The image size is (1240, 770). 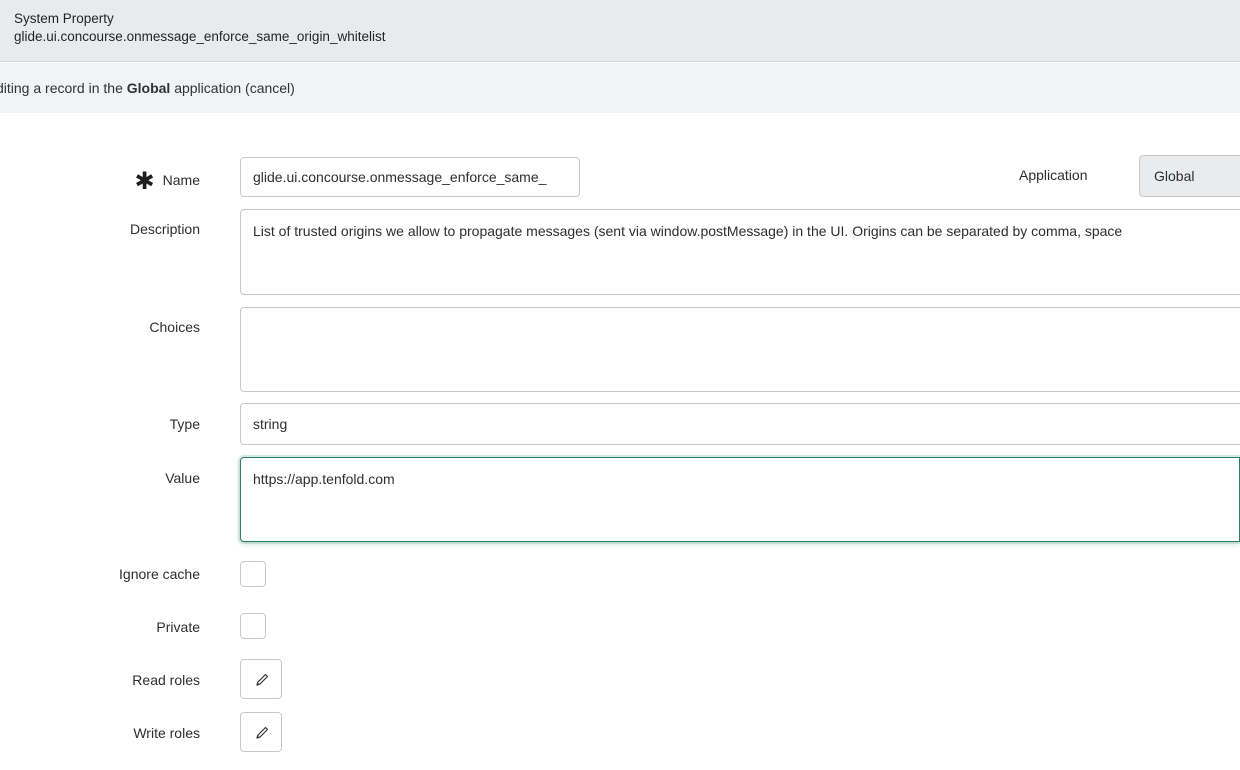 I want to click on type-field: string, so click(x=740, y=424).